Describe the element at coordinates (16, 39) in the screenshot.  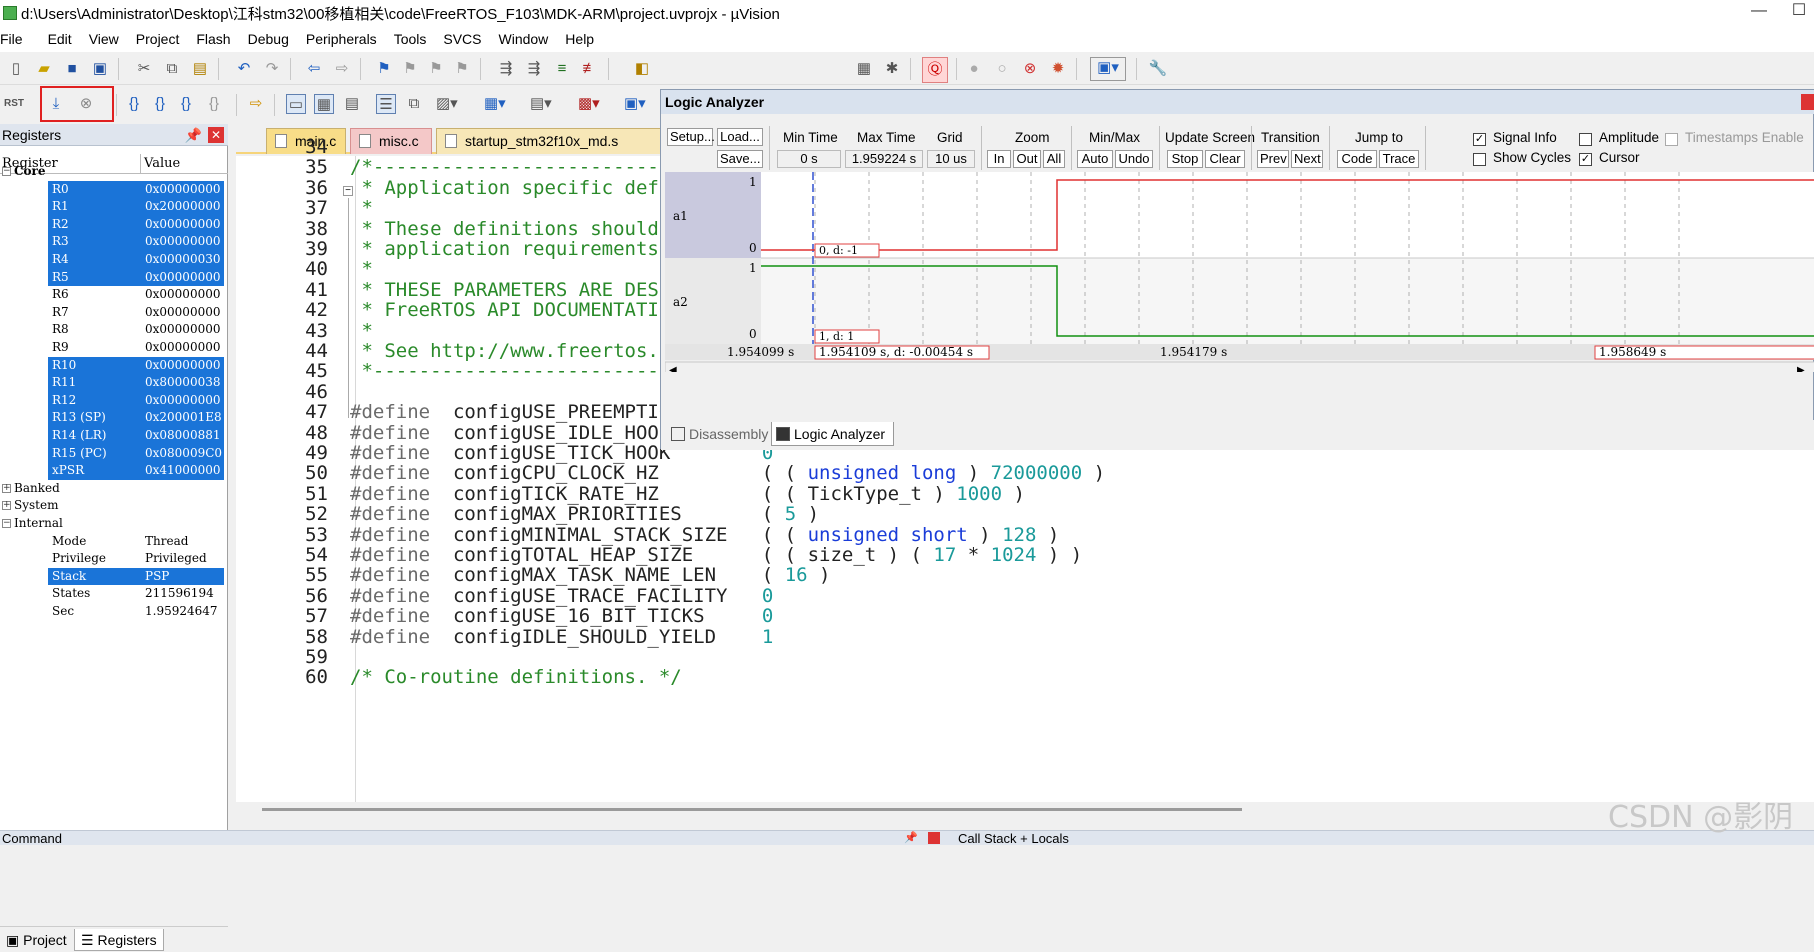
I see `menu-file: File` at that location.